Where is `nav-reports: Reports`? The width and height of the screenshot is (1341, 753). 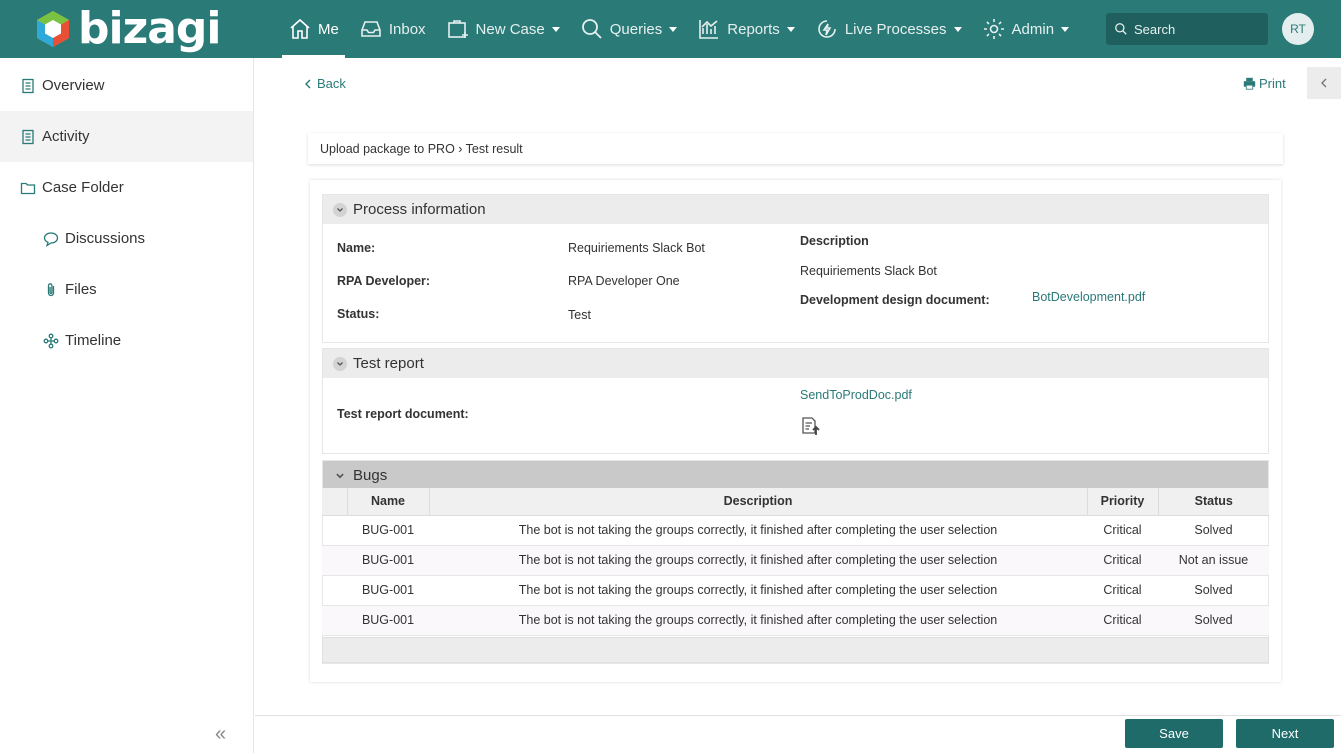 nav-reports: Reports is located at coordinates (746, 29).